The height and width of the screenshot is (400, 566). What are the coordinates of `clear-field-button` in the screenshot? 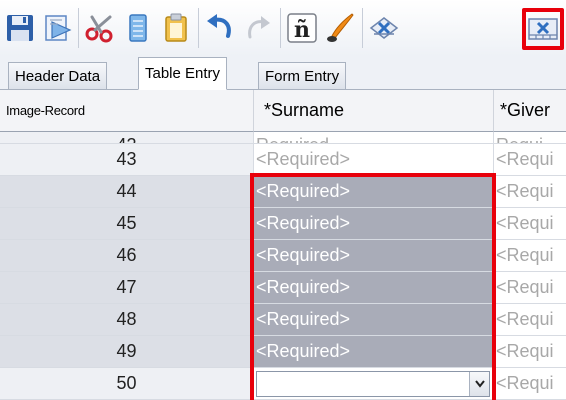 It's located at (384, 28).